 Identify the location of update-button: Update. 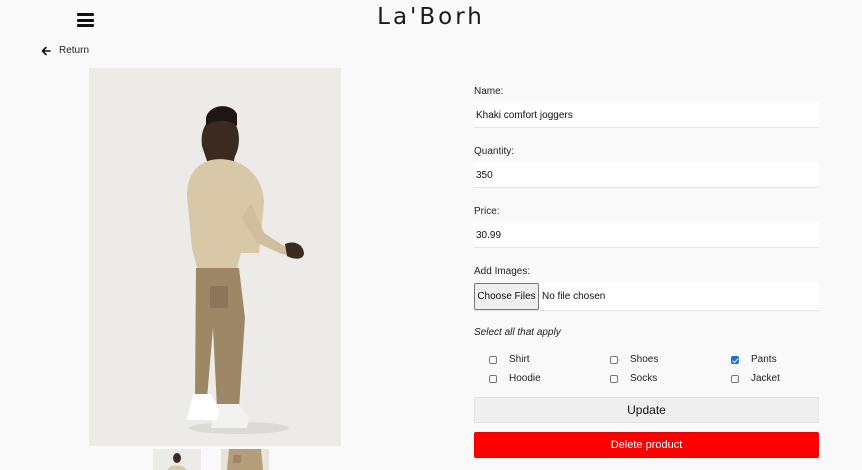
(646, 410).